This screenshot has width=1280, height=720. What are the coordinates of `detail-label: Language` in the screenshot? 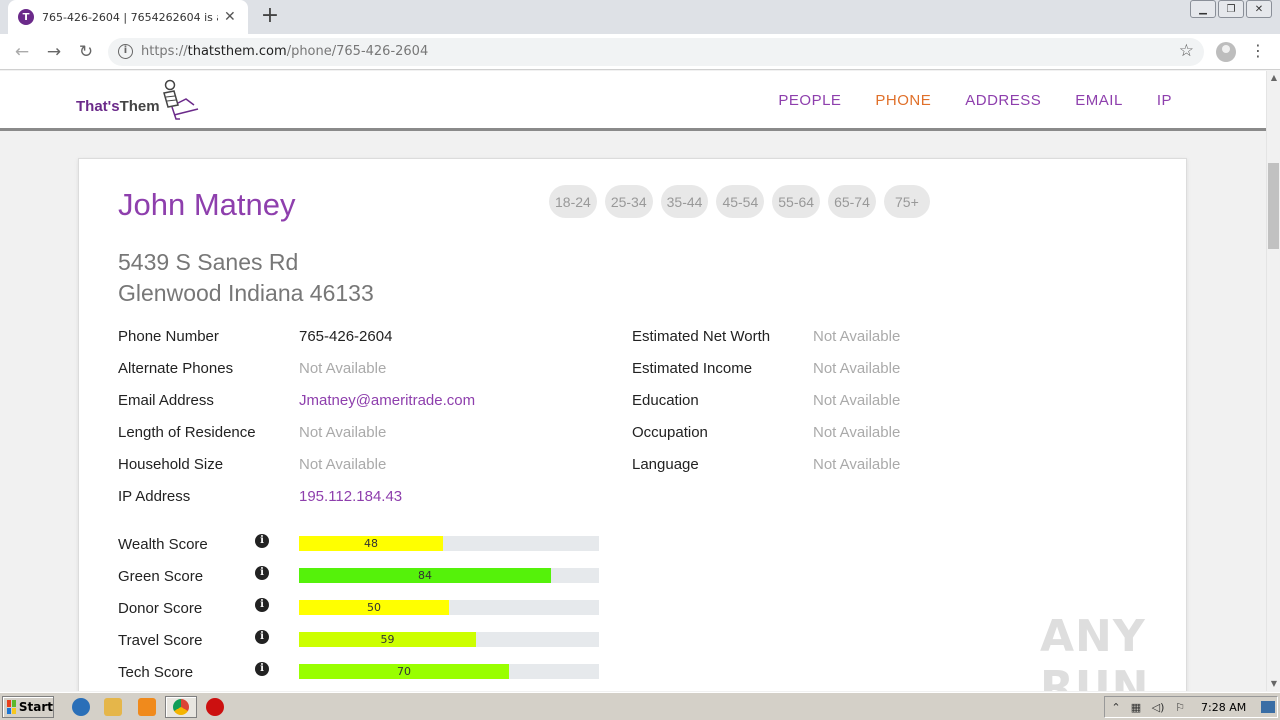 It's located at (665, 464).